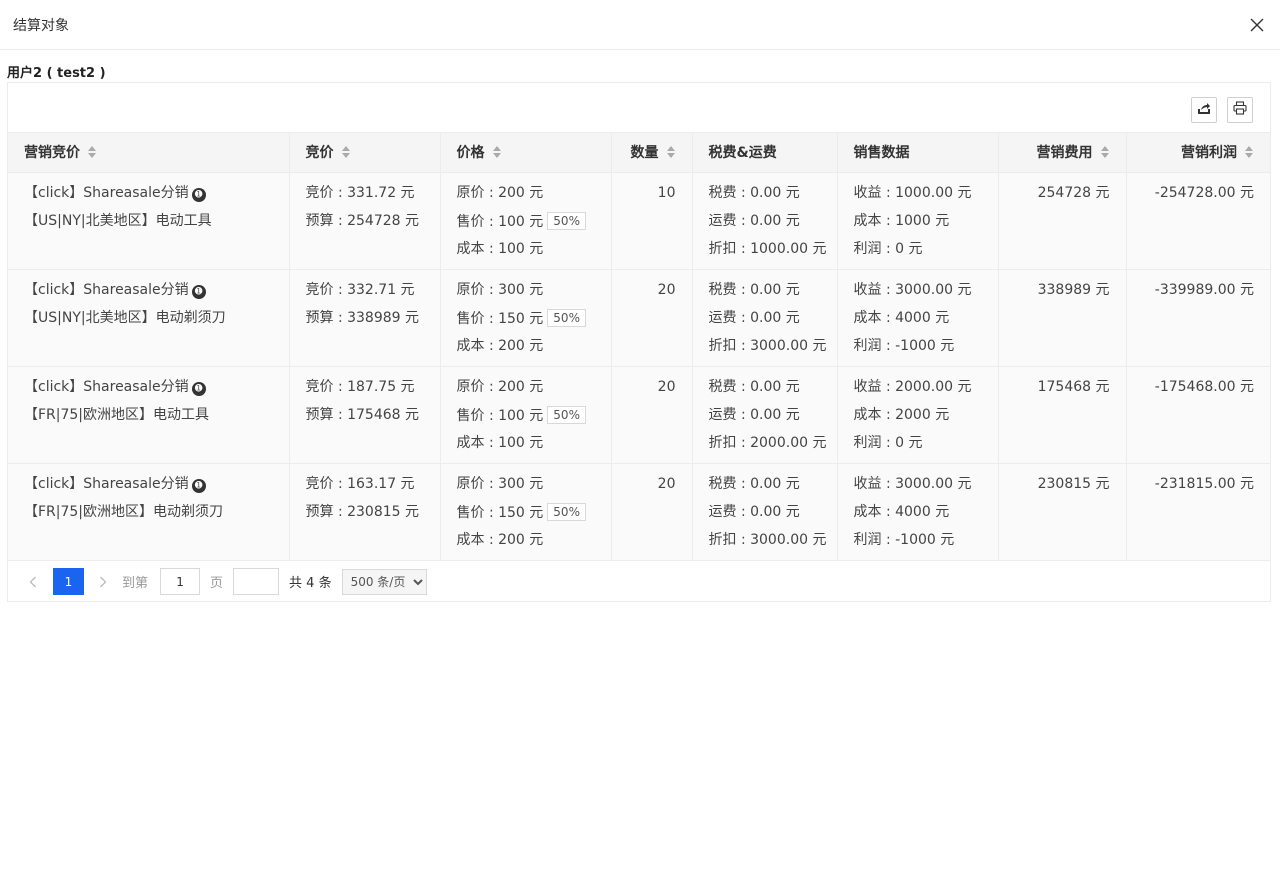  I want to click on marketing-profit-value: -175468.00 元, so click(1204, 386).